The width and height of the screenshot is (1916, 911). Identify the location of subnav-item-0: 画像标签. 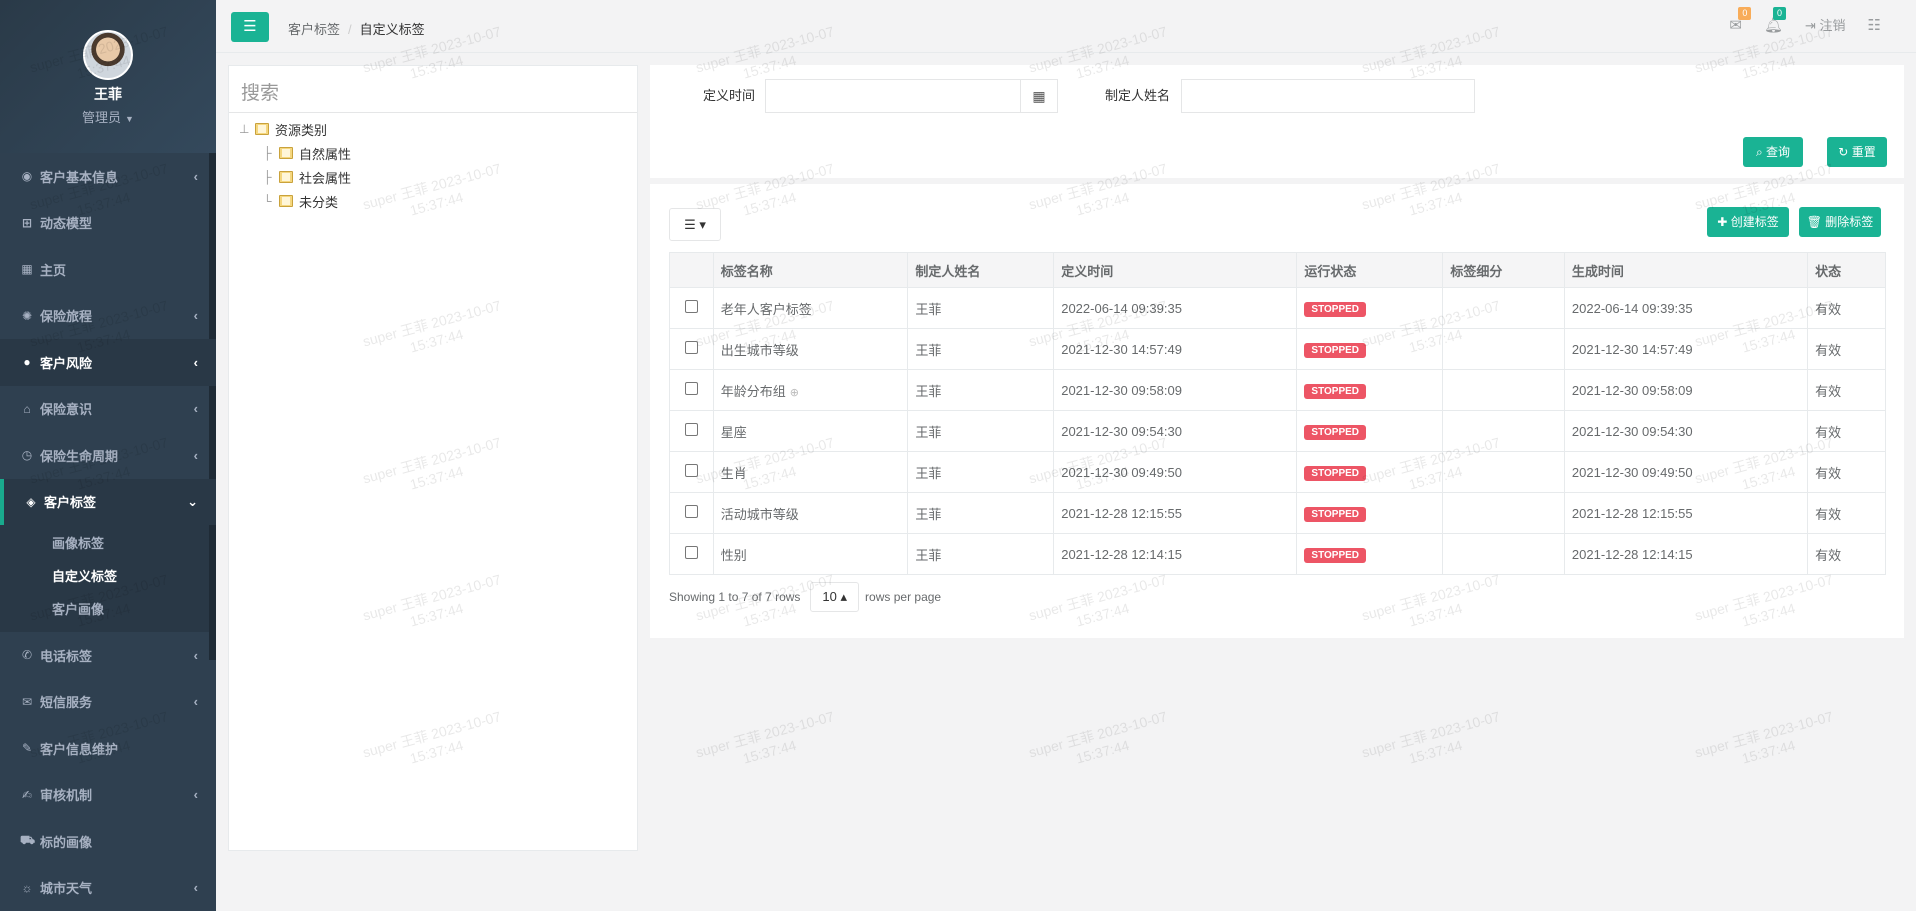
(108, 543).